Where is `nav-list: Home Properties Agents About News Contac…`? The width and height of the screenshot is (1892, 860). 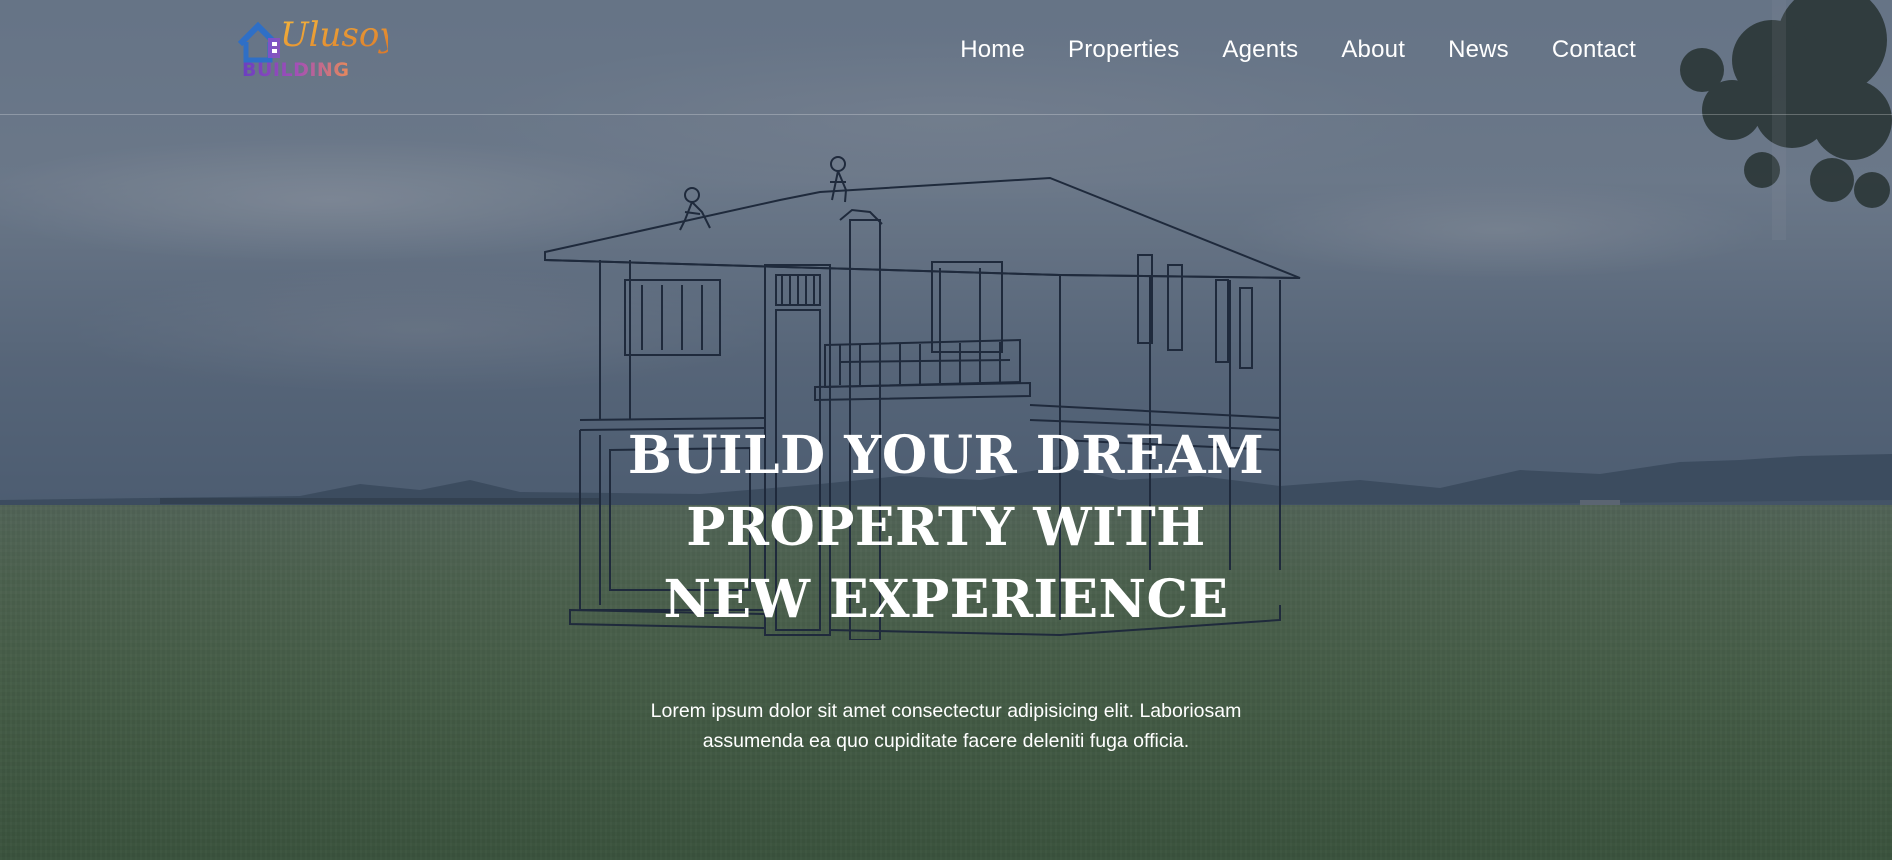
nav-list: Home Properties Agents About News Contac… is located at coordinates (1298, 50).